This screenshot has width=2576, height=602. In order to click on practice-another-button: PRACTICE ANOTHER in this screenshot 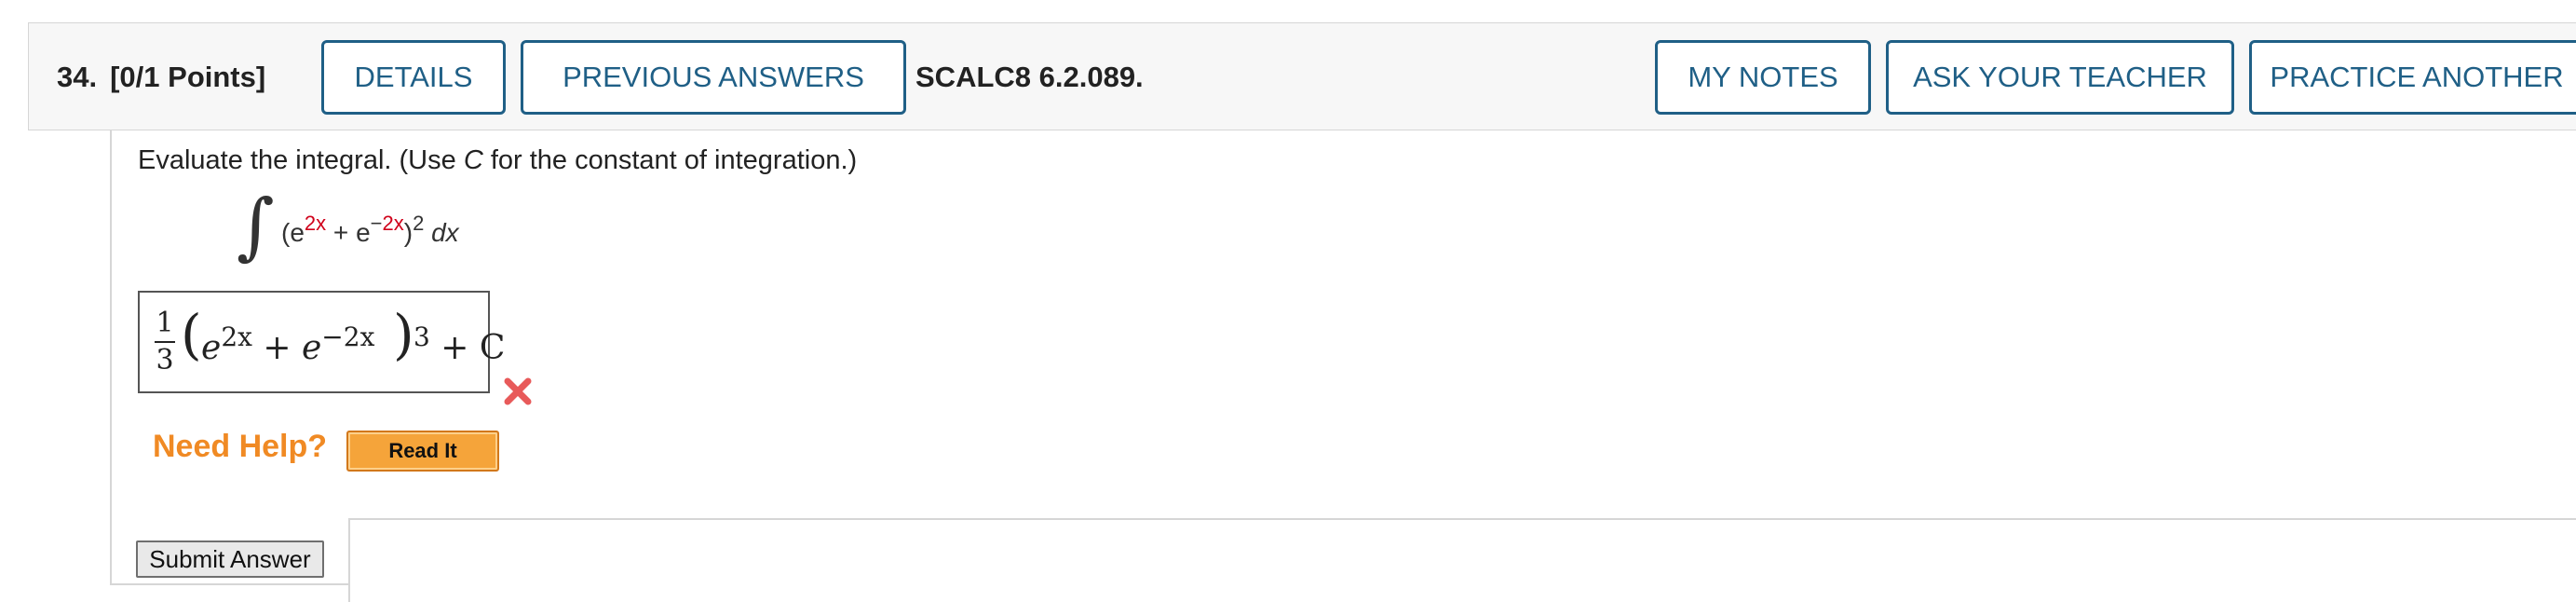, I will do `click(2412, 77)`.